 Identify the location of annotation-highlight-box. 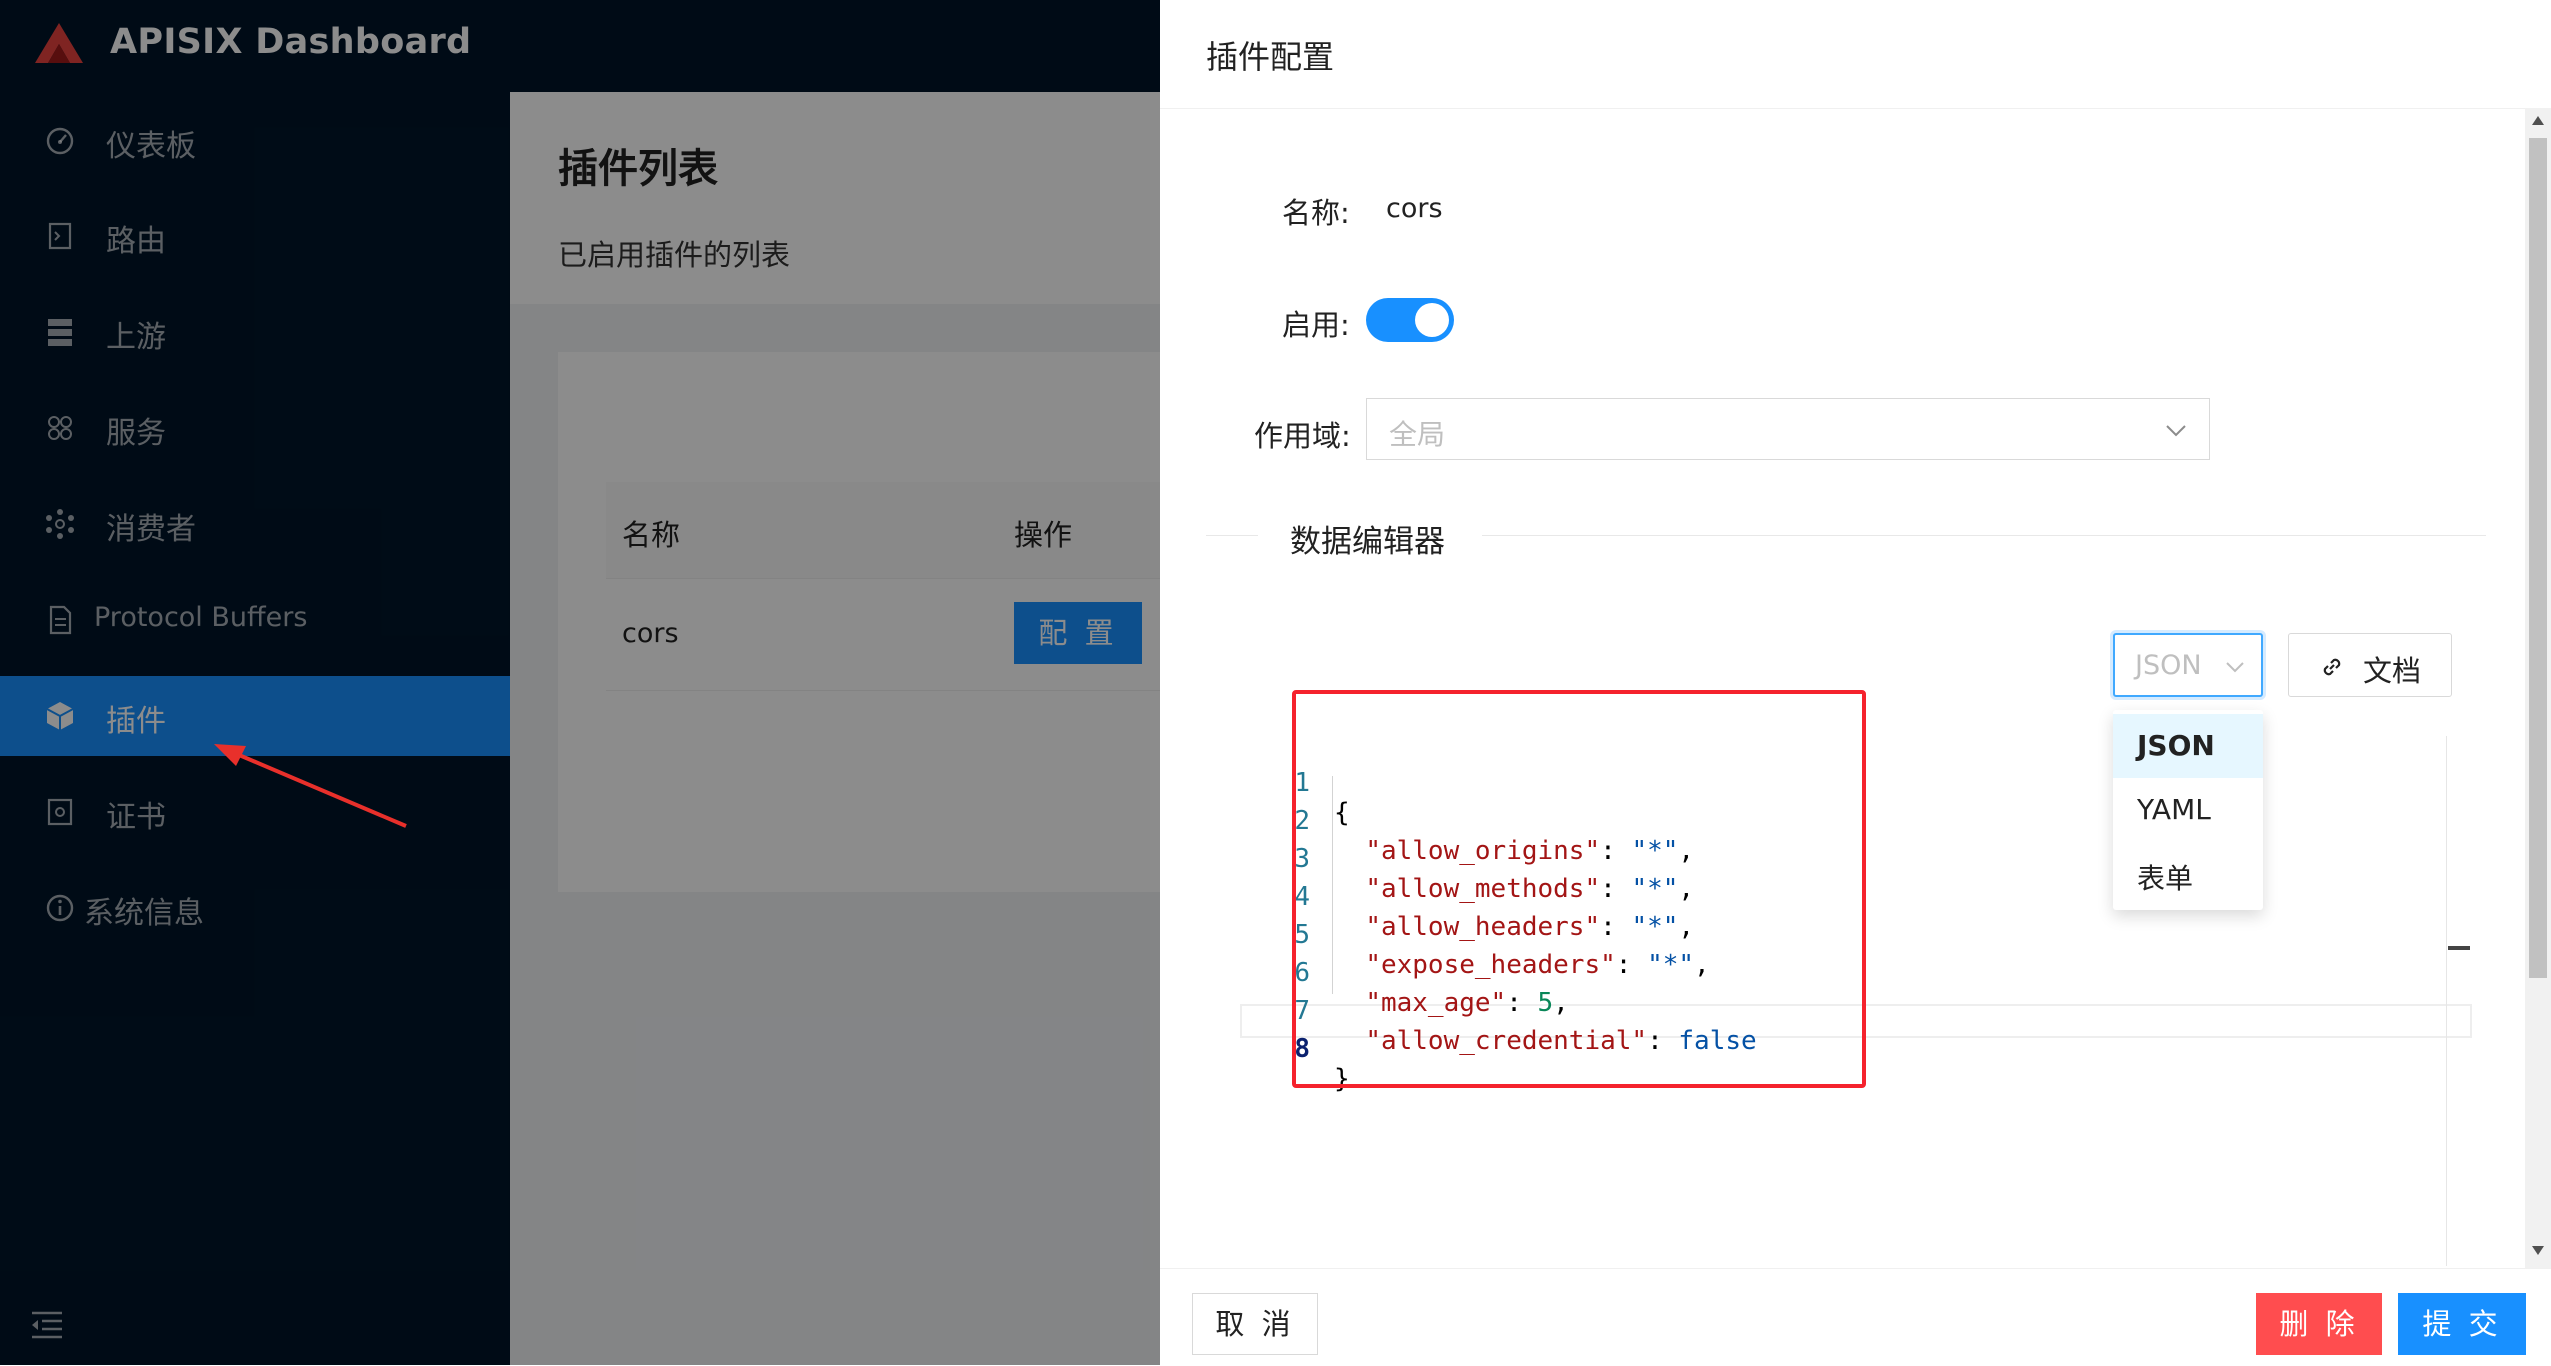
(1579, 889).